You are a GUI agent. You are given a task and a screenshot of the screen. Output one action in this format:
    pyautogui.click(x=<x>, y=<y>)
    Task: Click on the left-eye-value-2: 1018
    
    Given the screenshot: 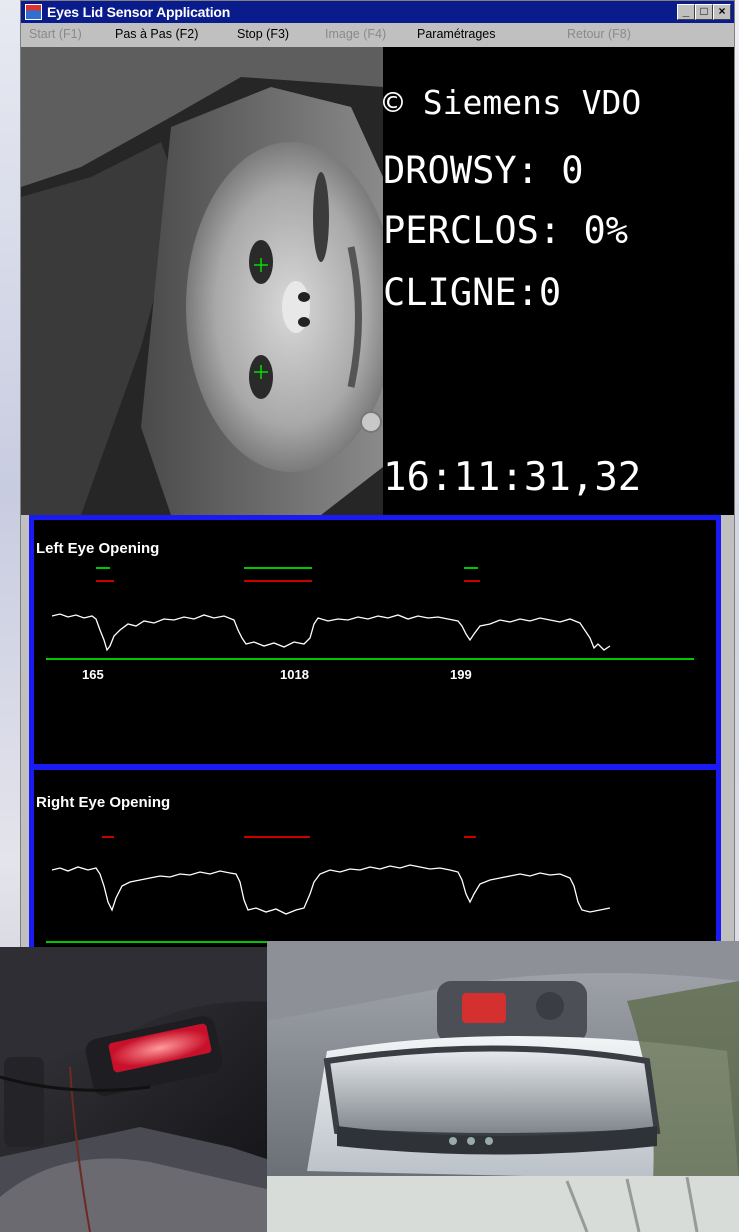 What is the action you would take?
    pyautogui.click(x=294, y=674)
    